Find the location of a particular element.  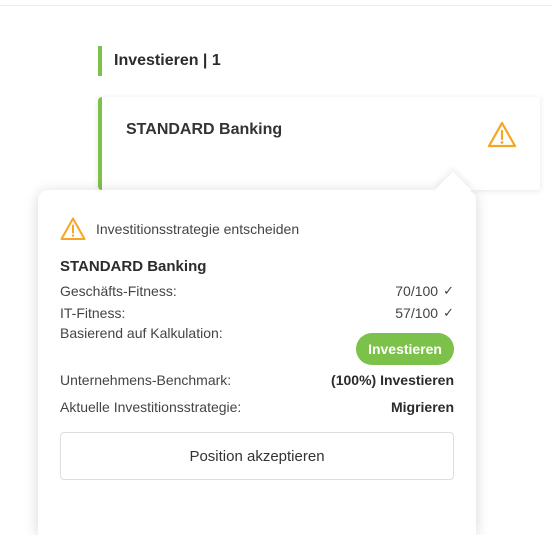

it-fitness-label: IT-Fitness: is located at coordinates (93, 313).